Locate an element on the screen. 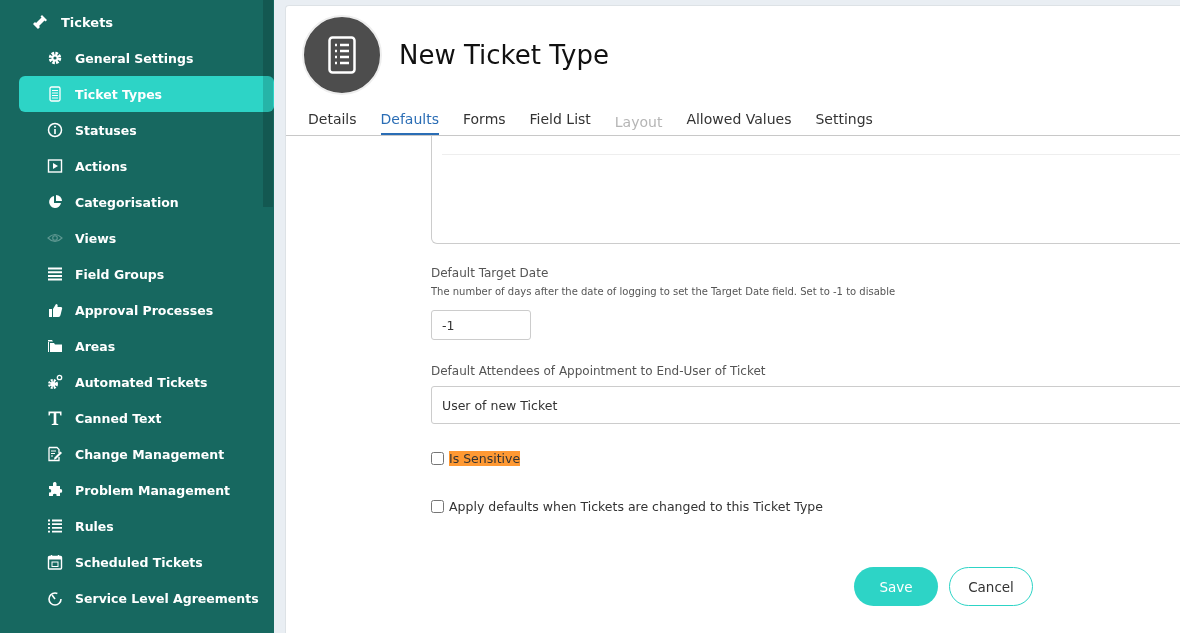 The height and width of the screenshot is (633, 1180). field-description: The number of days after the date of logging to set the Target Date field. Set to -1 to disable is located at coordinates (664, 291).